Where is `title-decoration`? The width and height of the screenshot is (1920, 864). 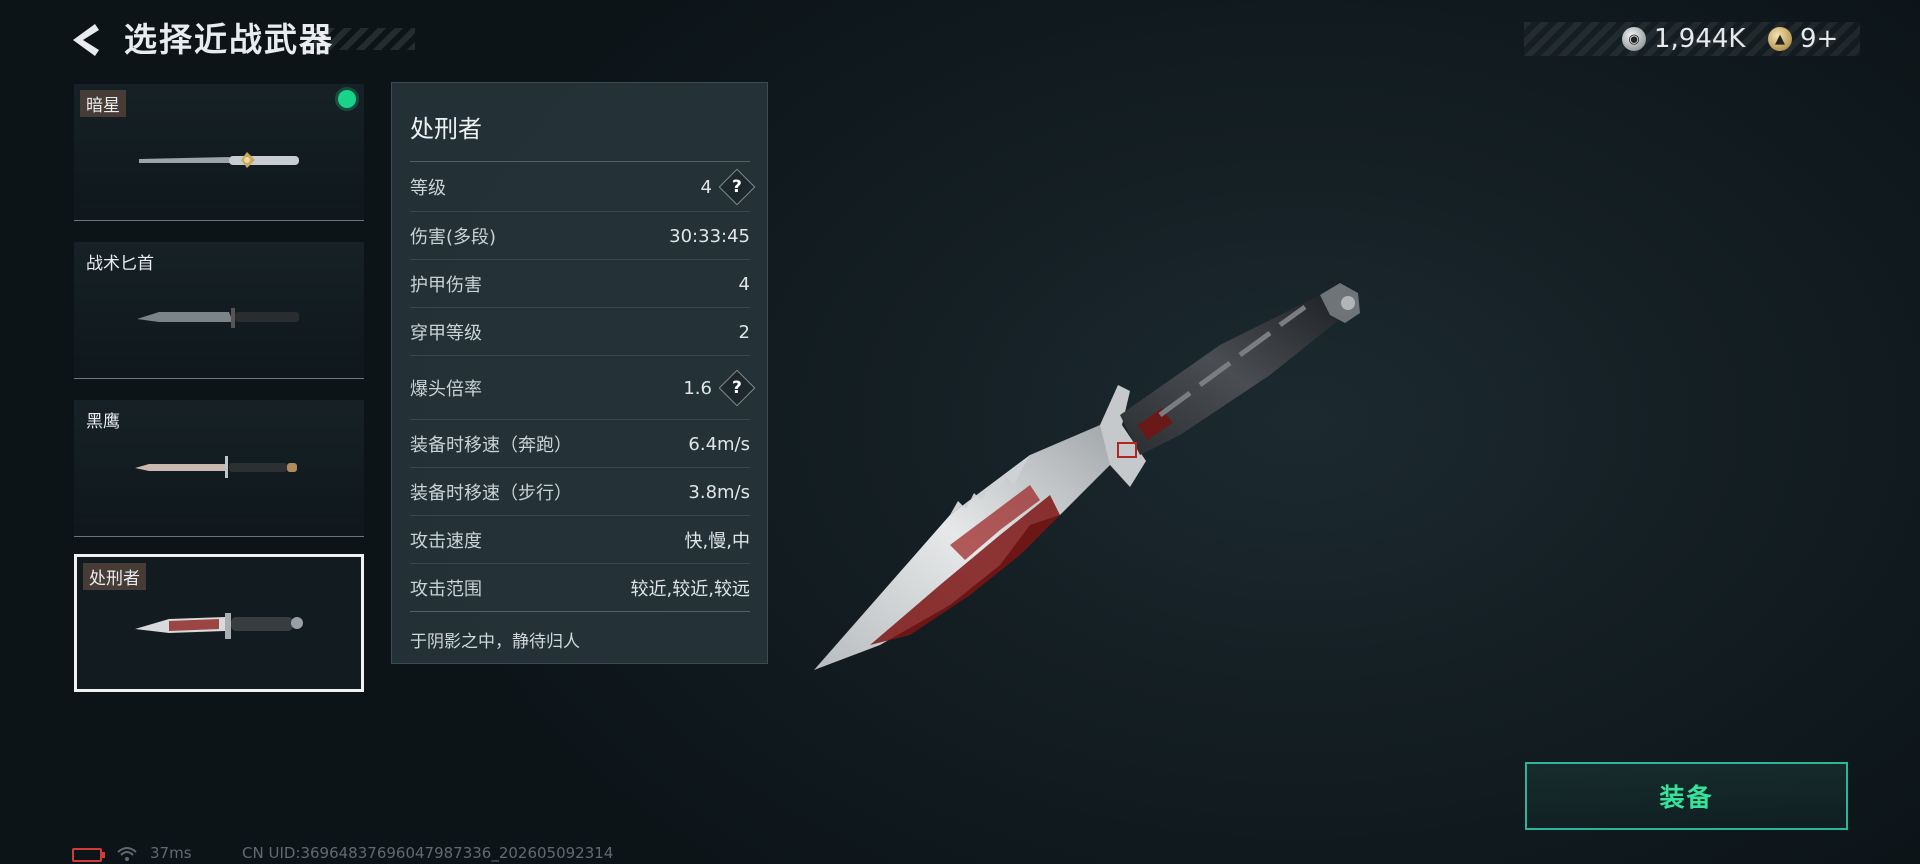
title-decoration is located at coordinates (362, 39).